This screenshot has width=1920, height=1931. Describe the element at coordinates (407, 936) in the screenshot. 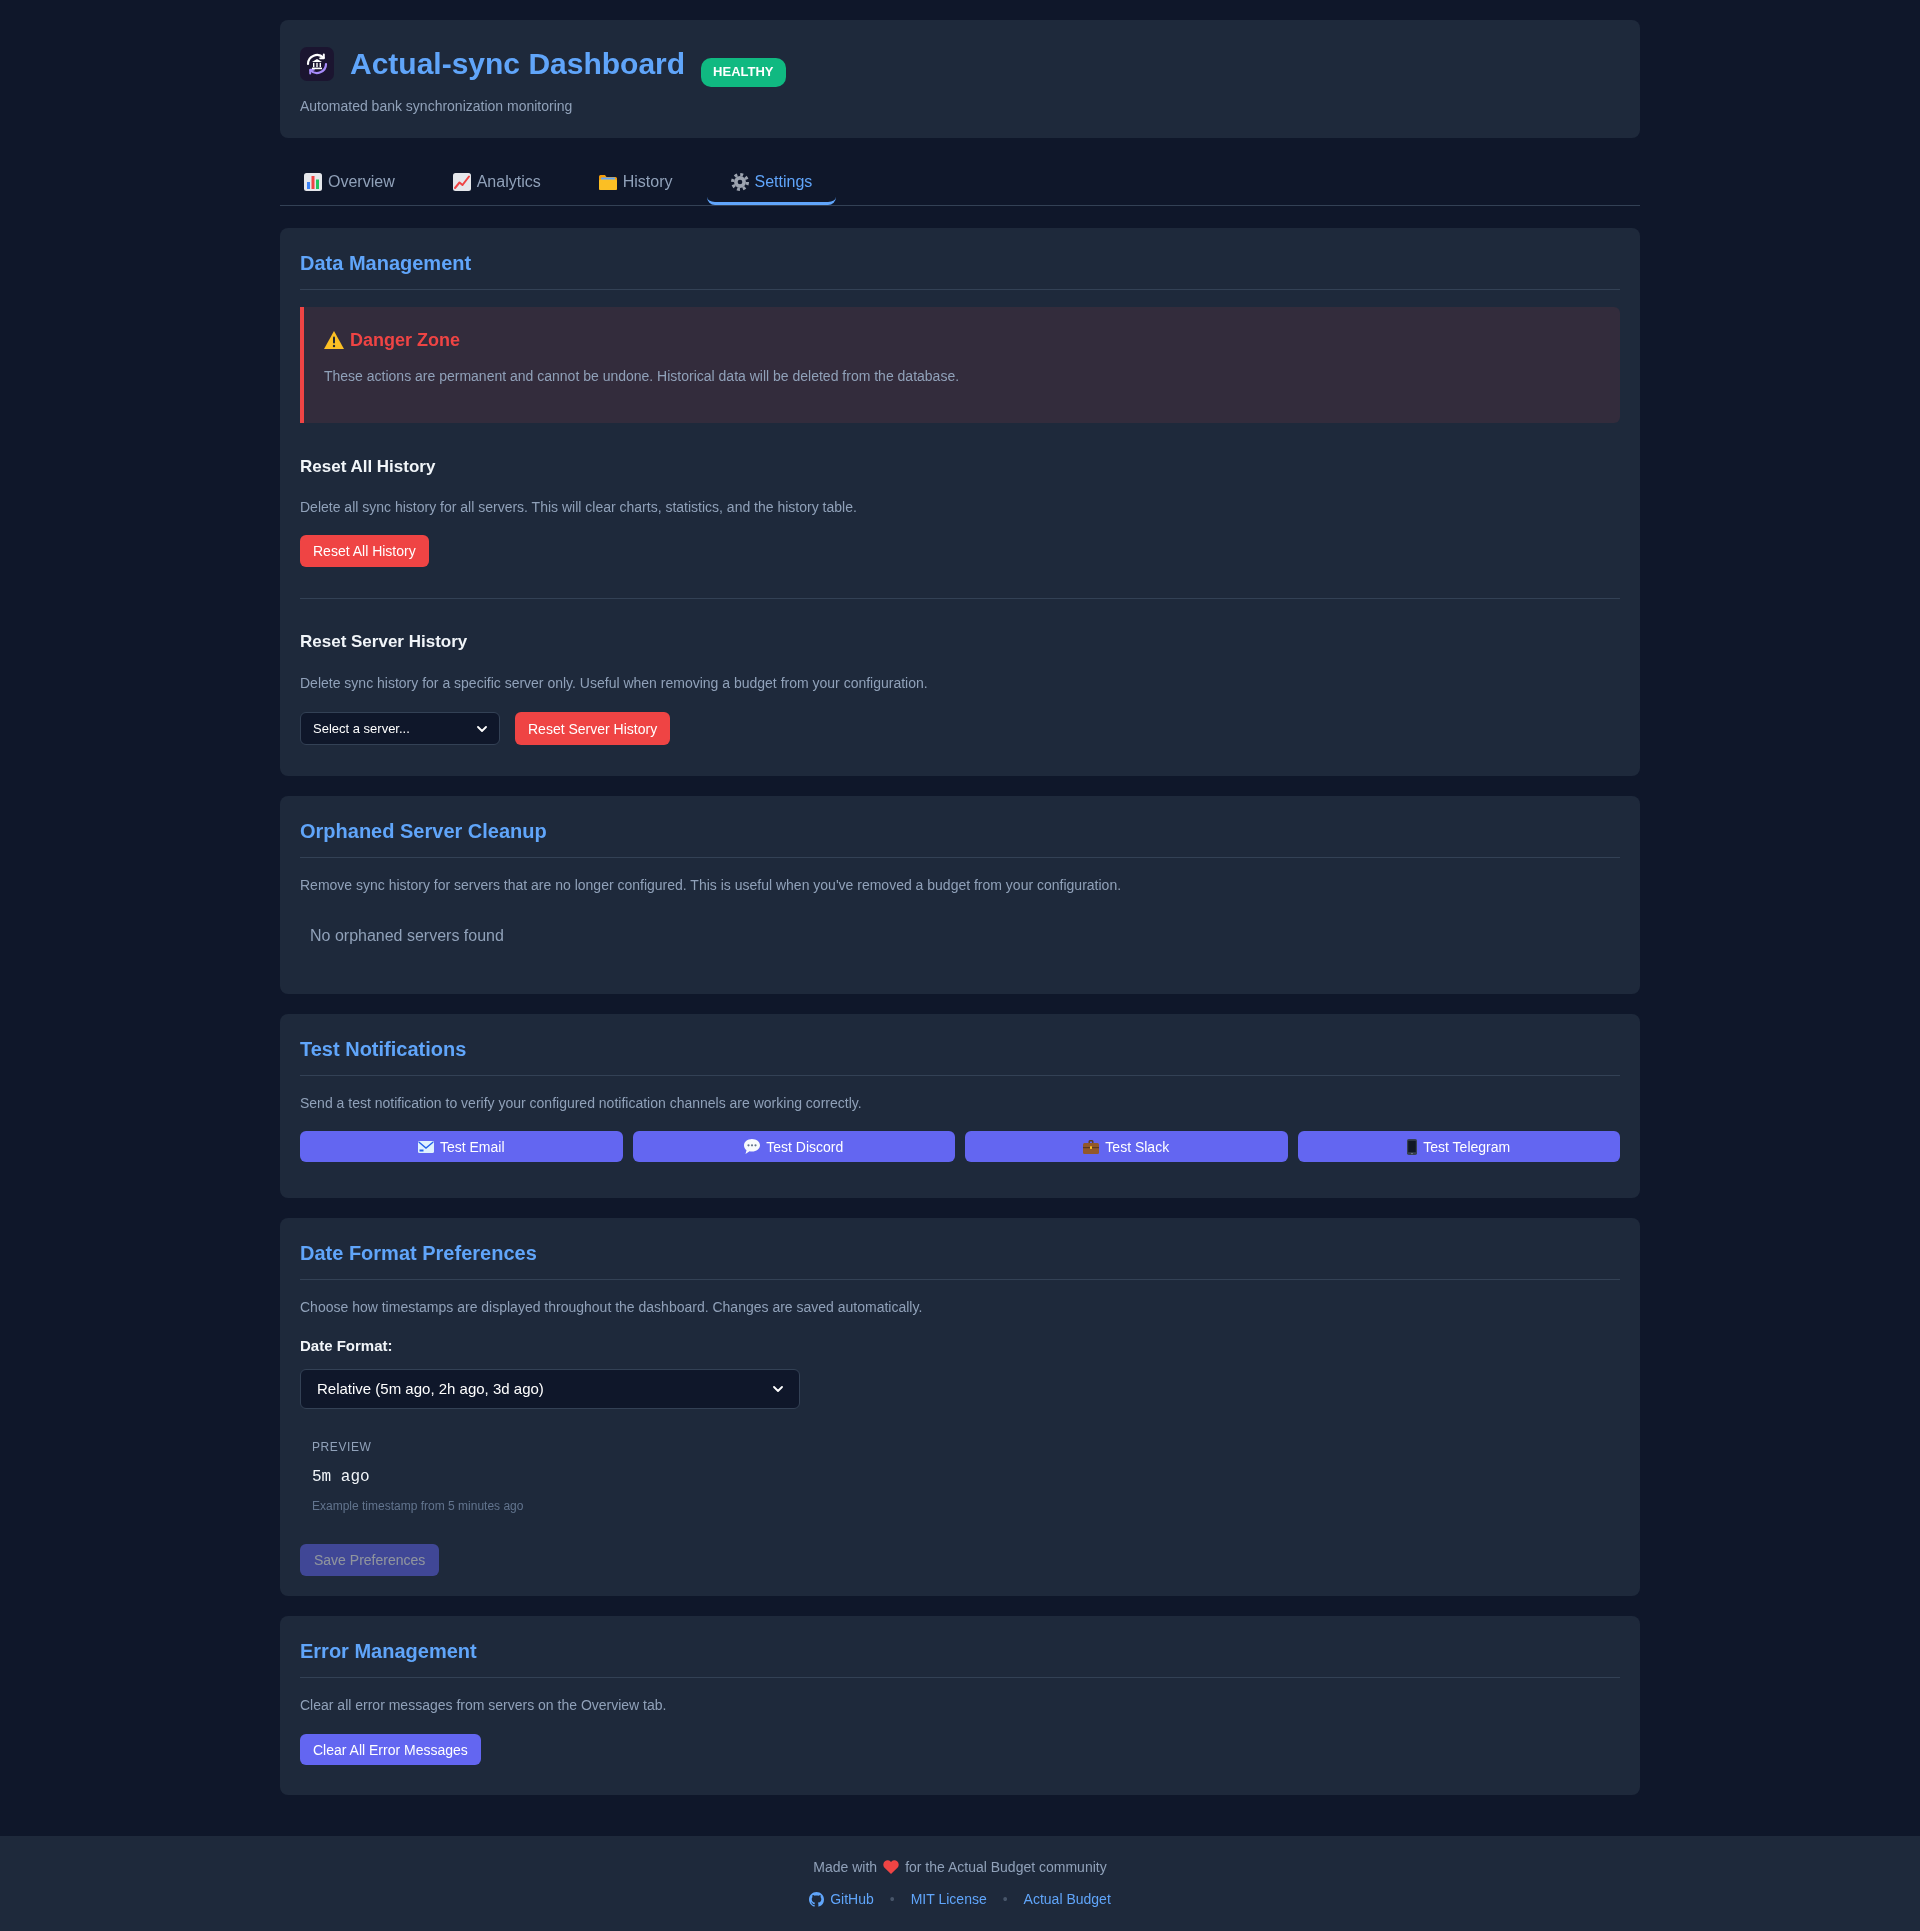

I see `empty-message: No orphaned servers found` at that location.